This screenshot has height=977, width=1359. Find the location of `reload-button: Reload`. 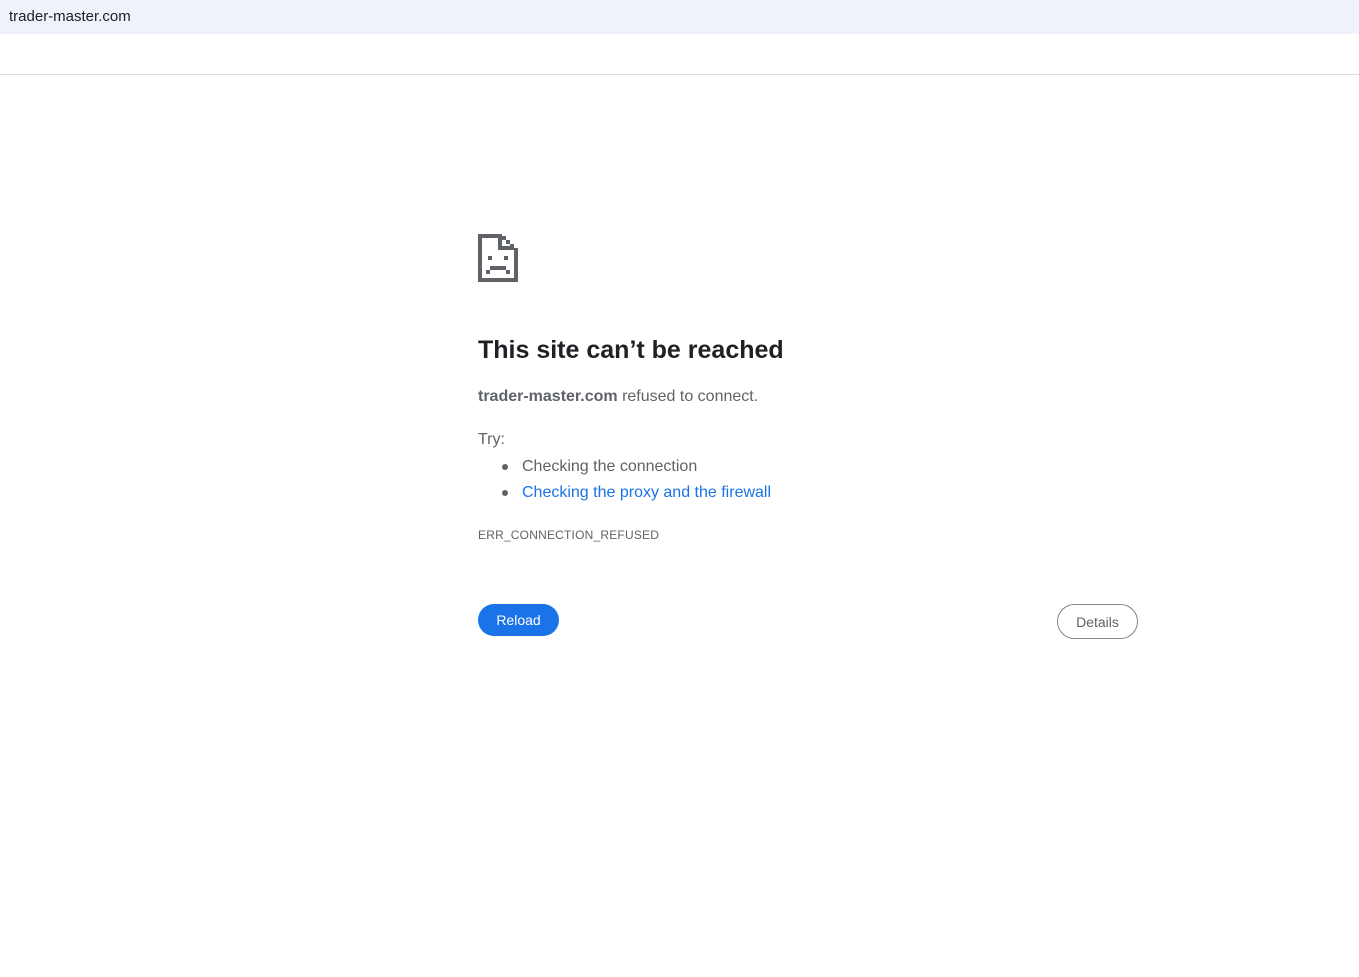

reload-button: Reload is located at coordinates (518, 620).